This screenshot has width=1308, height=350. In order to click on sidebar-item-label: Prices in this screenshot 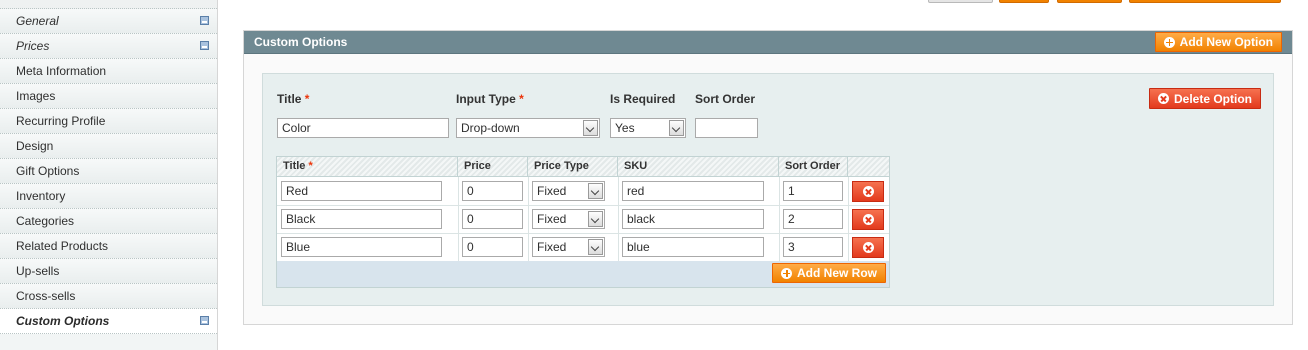, I will do `click(33, 46)`.